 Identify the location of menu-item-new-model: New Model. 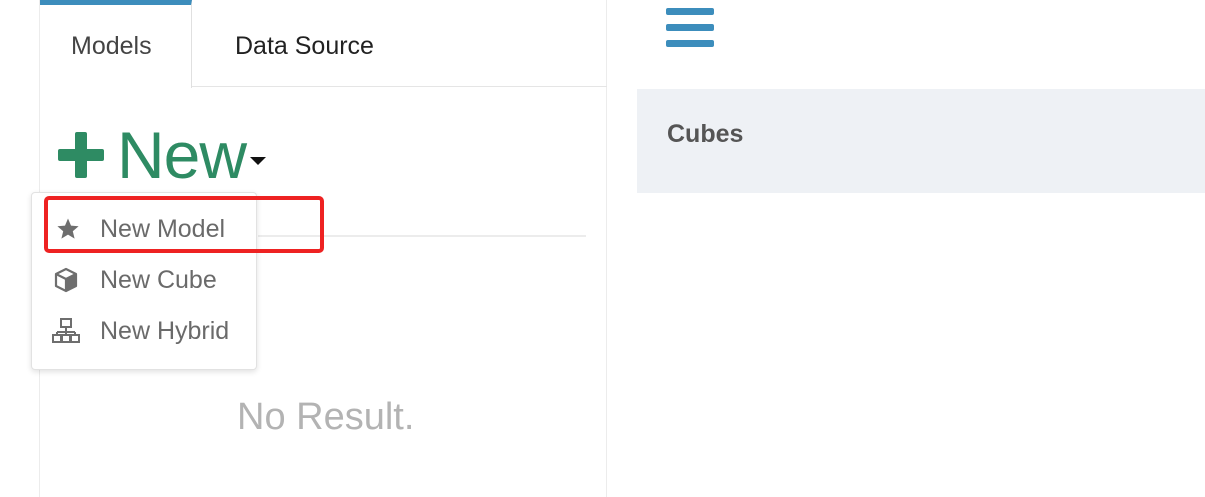
(144, 229).